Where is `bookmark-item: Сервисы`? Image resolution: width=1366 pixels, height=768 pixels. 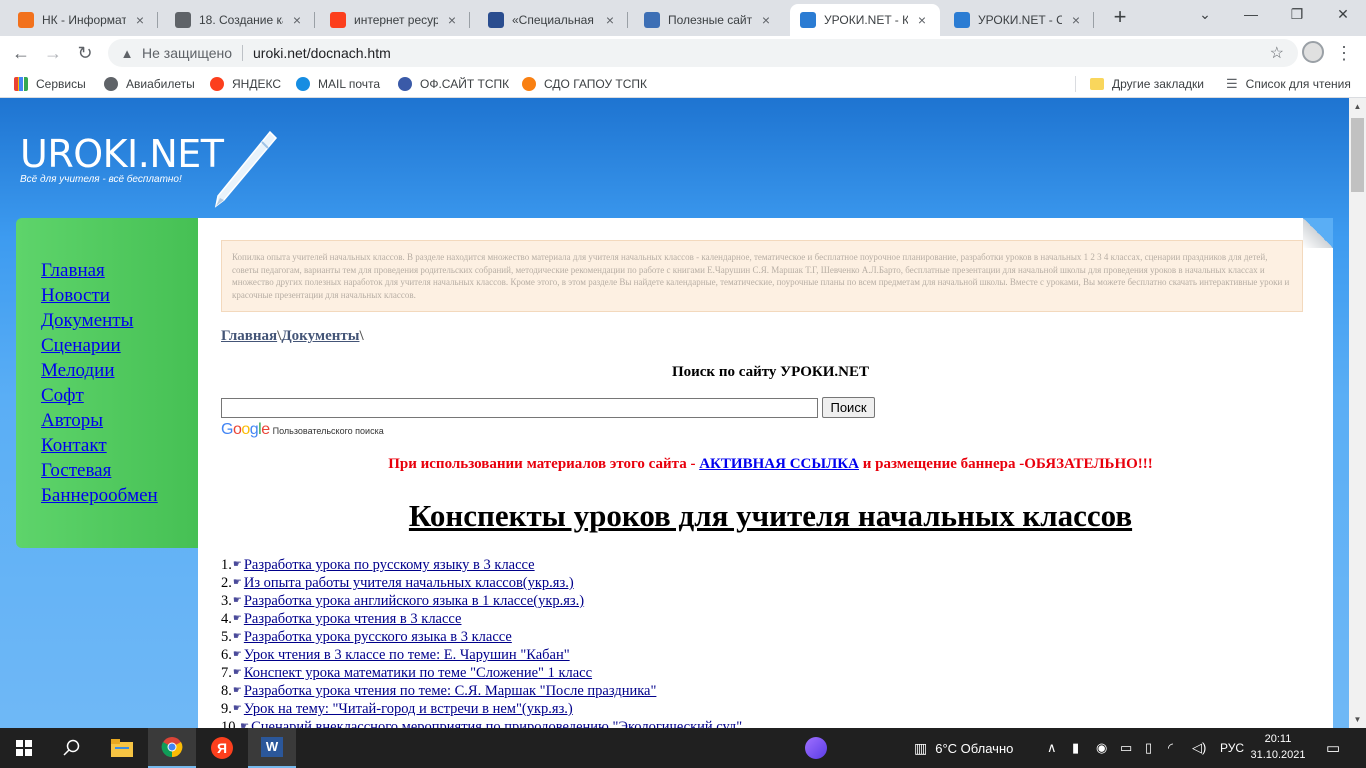 bookmark-item: Сервисы is located at coordinates (50, 84).